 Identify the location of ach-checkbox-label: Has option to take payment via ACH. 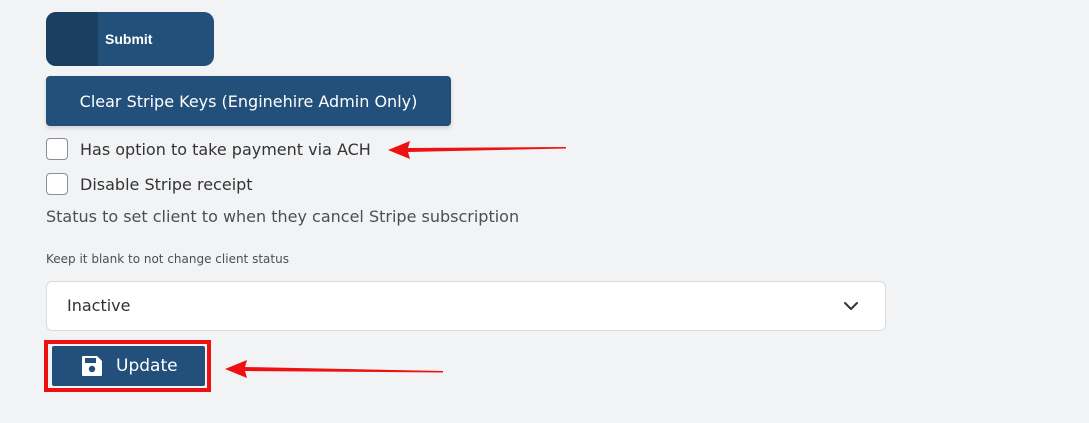
(225, 149).